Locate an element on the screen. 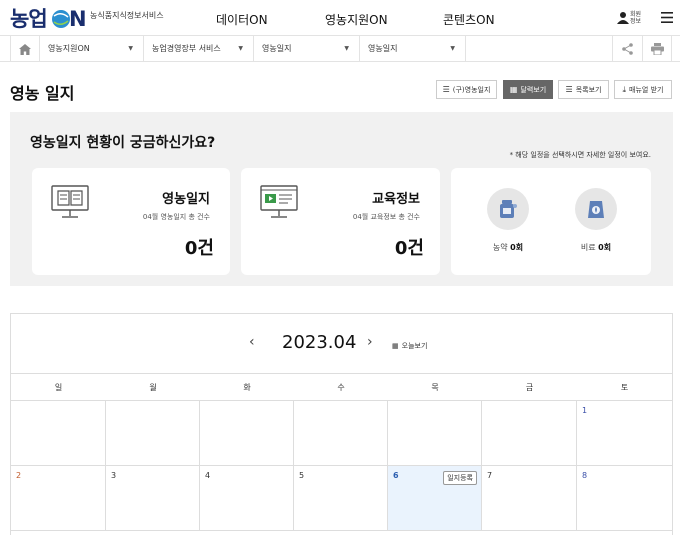  breadcrumb-select-2: 농업경영장부 서비스 ▼ is located at coordinates (199, 49).